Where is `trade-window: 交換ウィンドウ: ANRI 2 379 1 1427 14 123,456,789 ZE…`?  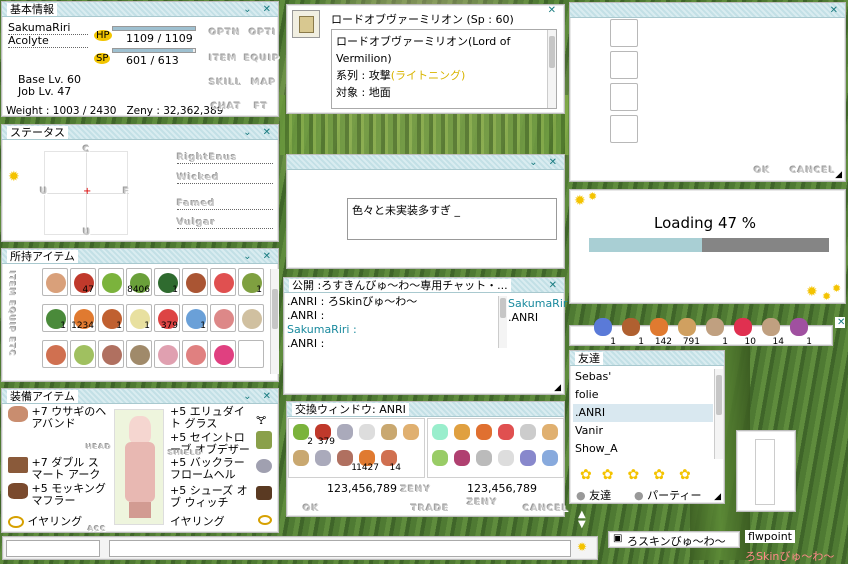
trade-window: 交換ウィンドウ: ANRI 2 379 1 1427 14 123,456,789 ZE… is located at coordinates (427, 459).